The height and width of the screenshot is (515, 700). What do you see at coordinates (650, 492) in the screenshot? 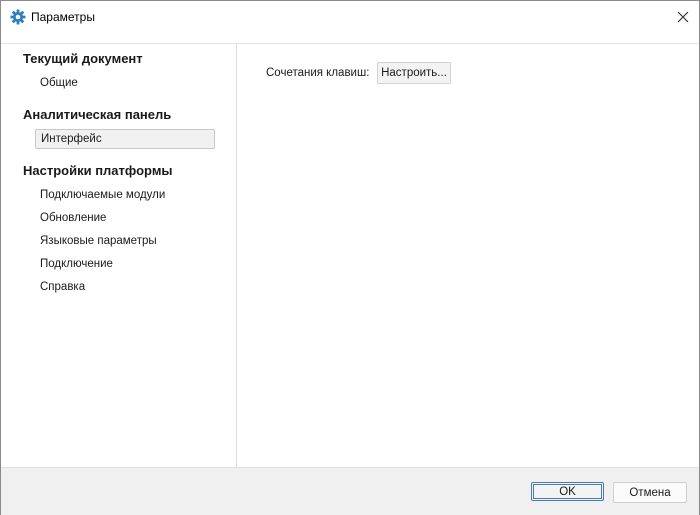
I see `cancel-button: Отмена` at bounding box center [650, 492].